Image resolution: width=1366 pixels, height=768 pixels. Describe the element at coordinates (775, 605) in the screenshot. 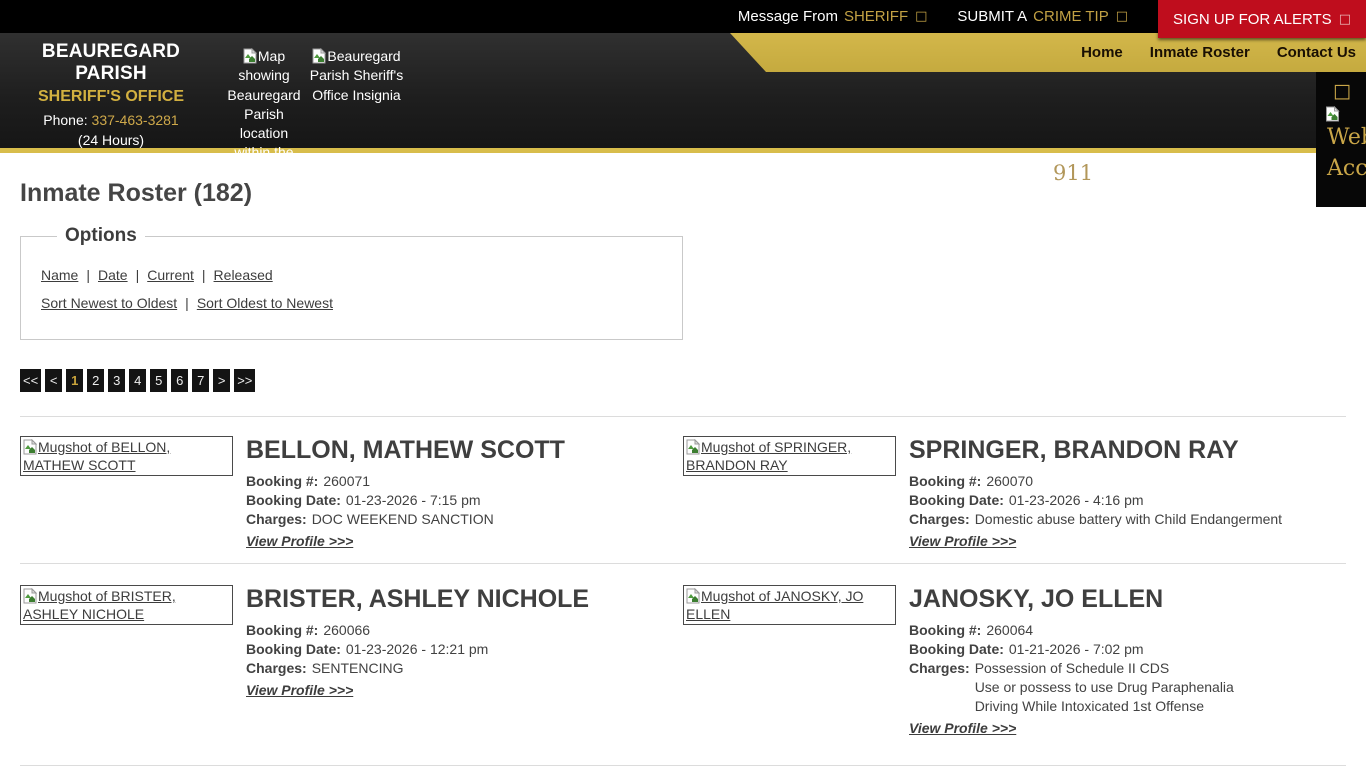

I see `mugshot-alt-text: Mugshot of JANOSKY, JO ELLEN` at that location.